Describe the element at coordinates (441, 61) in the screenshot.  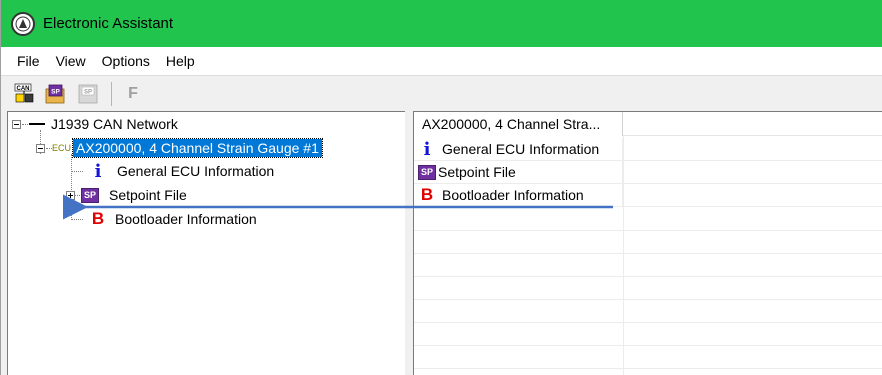
I see `menu-bar: File View Options Help` at that location.